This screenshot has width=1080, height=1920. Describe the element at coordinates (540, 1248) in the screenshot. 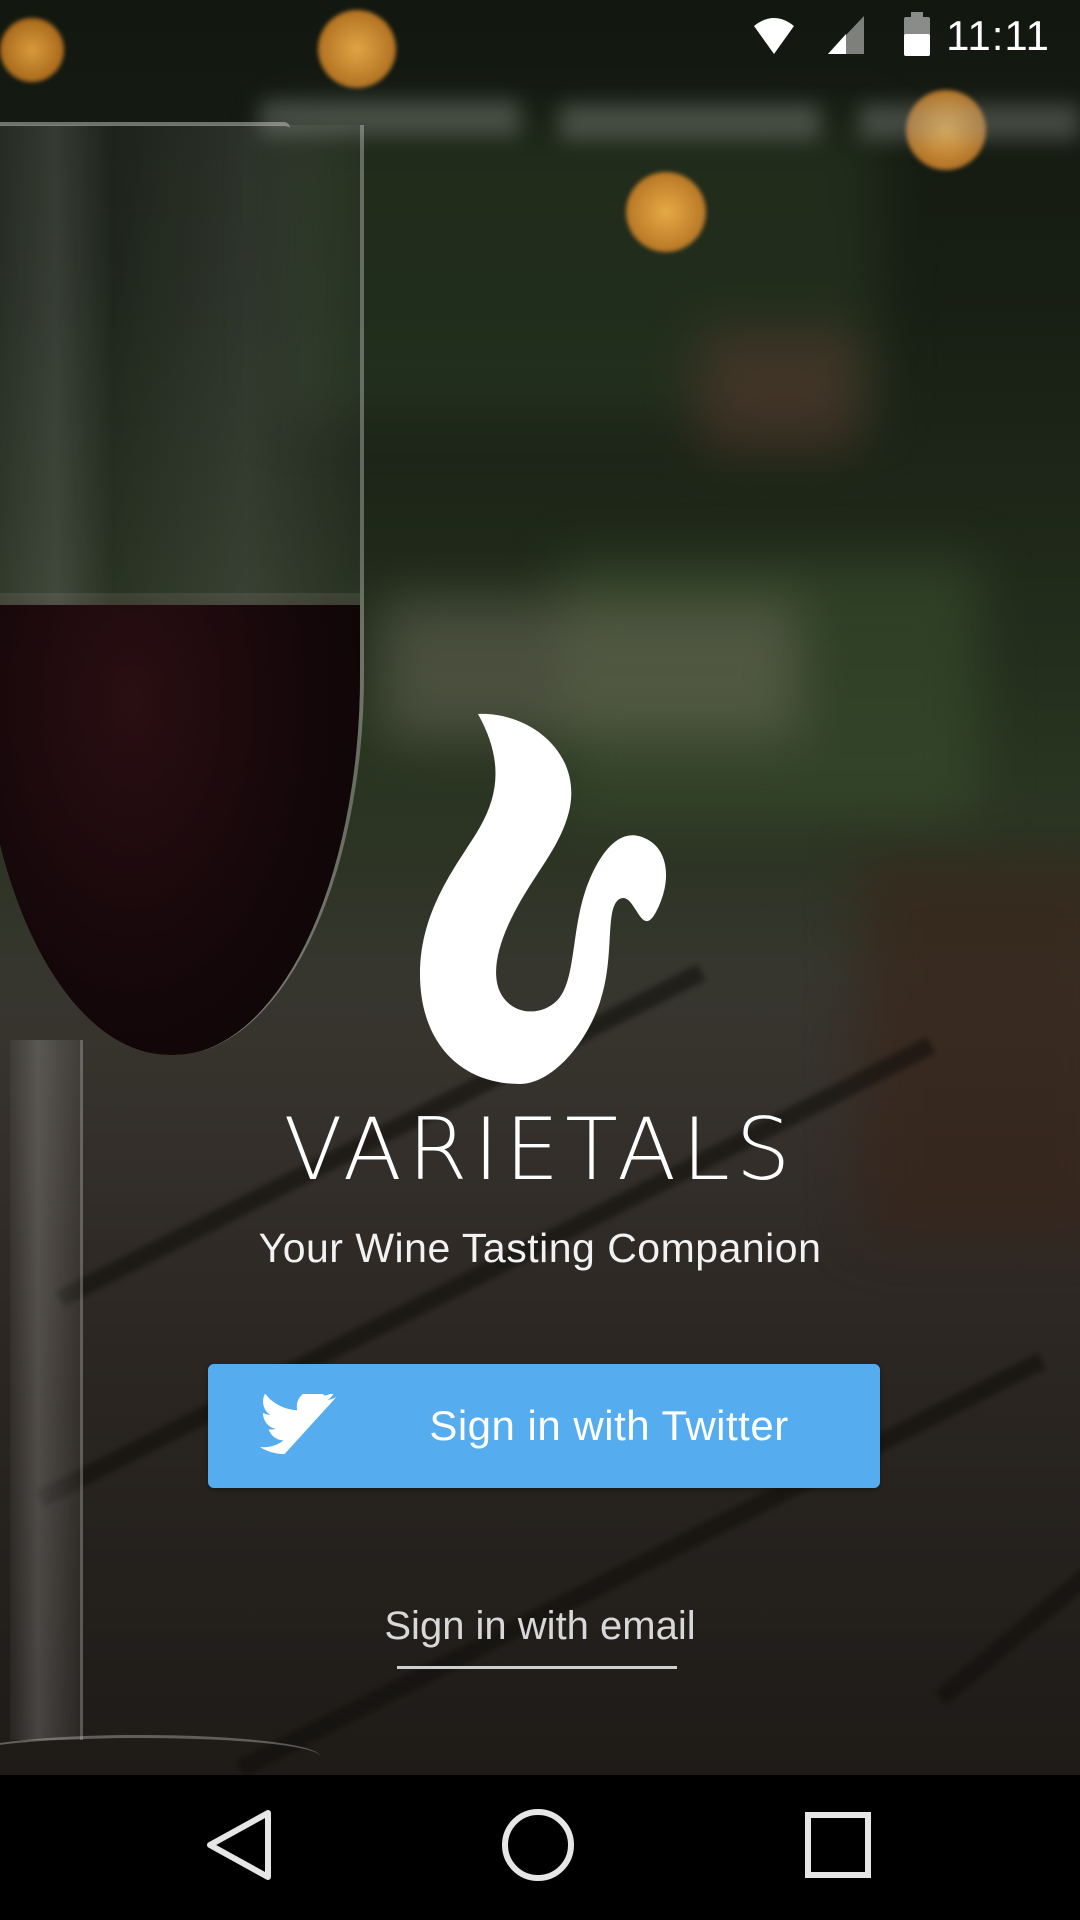

I see `app-tagline: Your Wine Tasting Companion` at that location.